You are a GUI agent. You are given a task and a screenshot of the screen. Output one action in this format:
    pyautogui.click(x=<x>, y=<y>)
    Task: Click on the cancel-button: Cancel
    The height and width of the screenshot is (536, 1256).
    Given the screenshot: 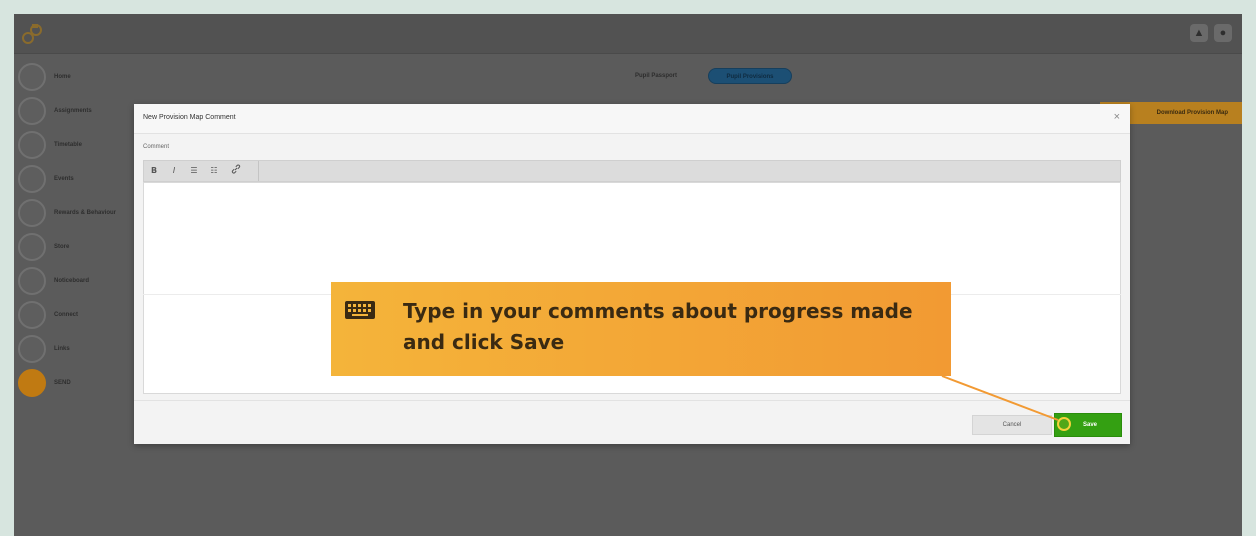 What is the action you would take?
    pyautogui.click(x=1012, y=425)
    